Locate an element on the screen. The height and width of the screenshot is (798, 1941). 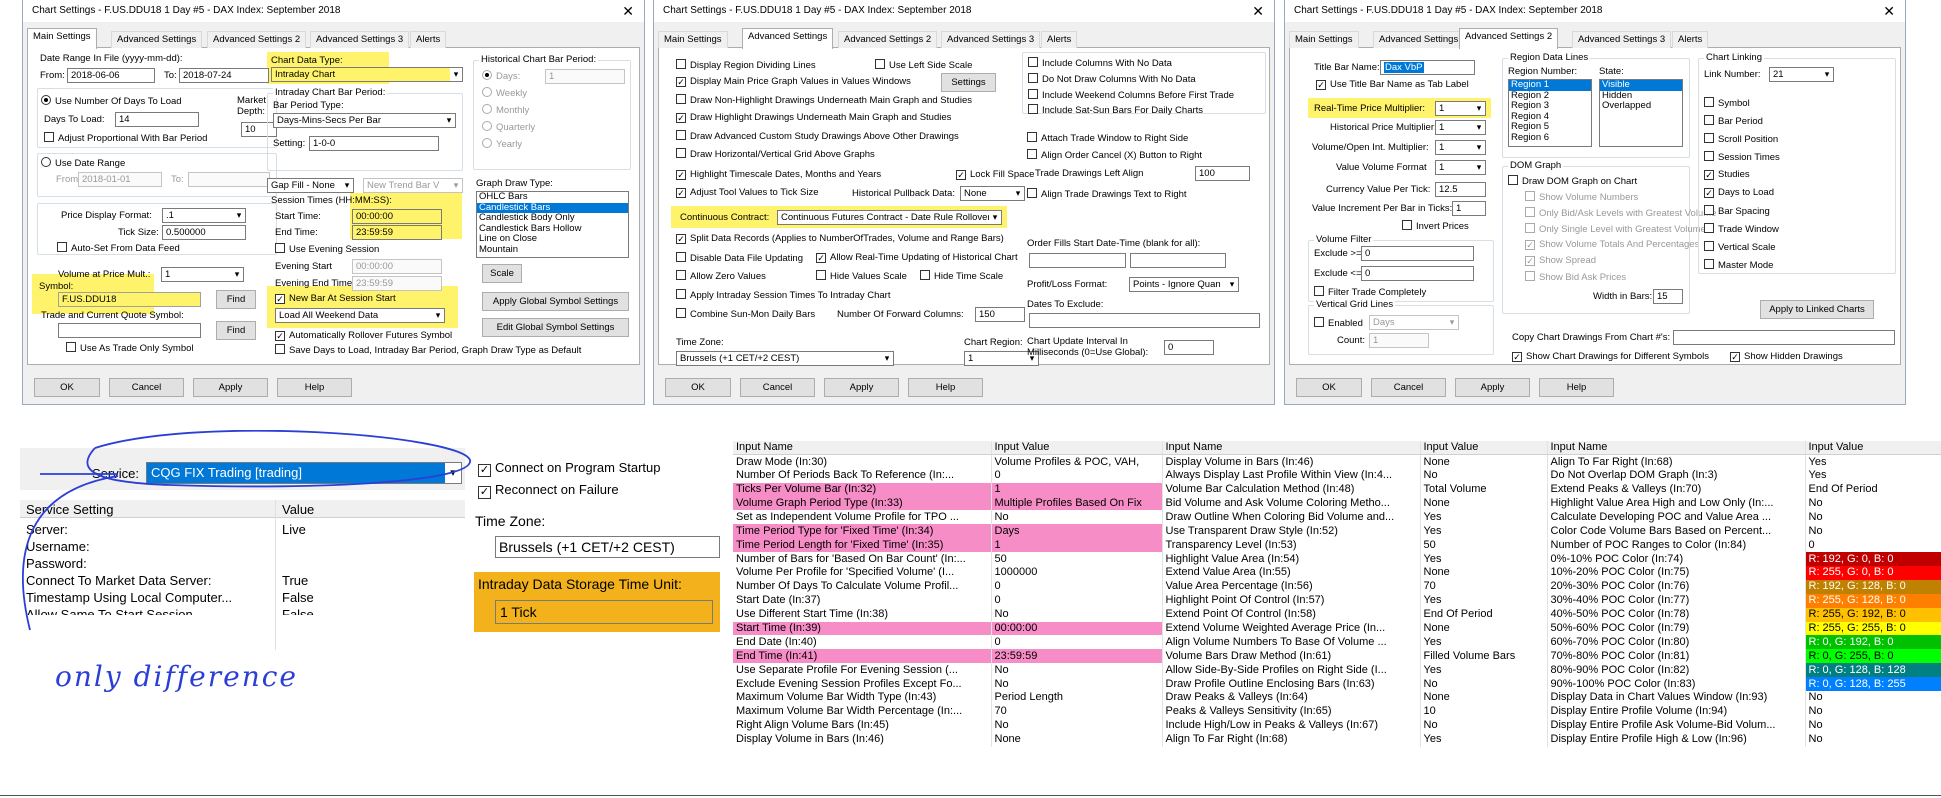
auto-set-checkbox: Auto-Set From Data Feed is located at coordinates (118, 248).